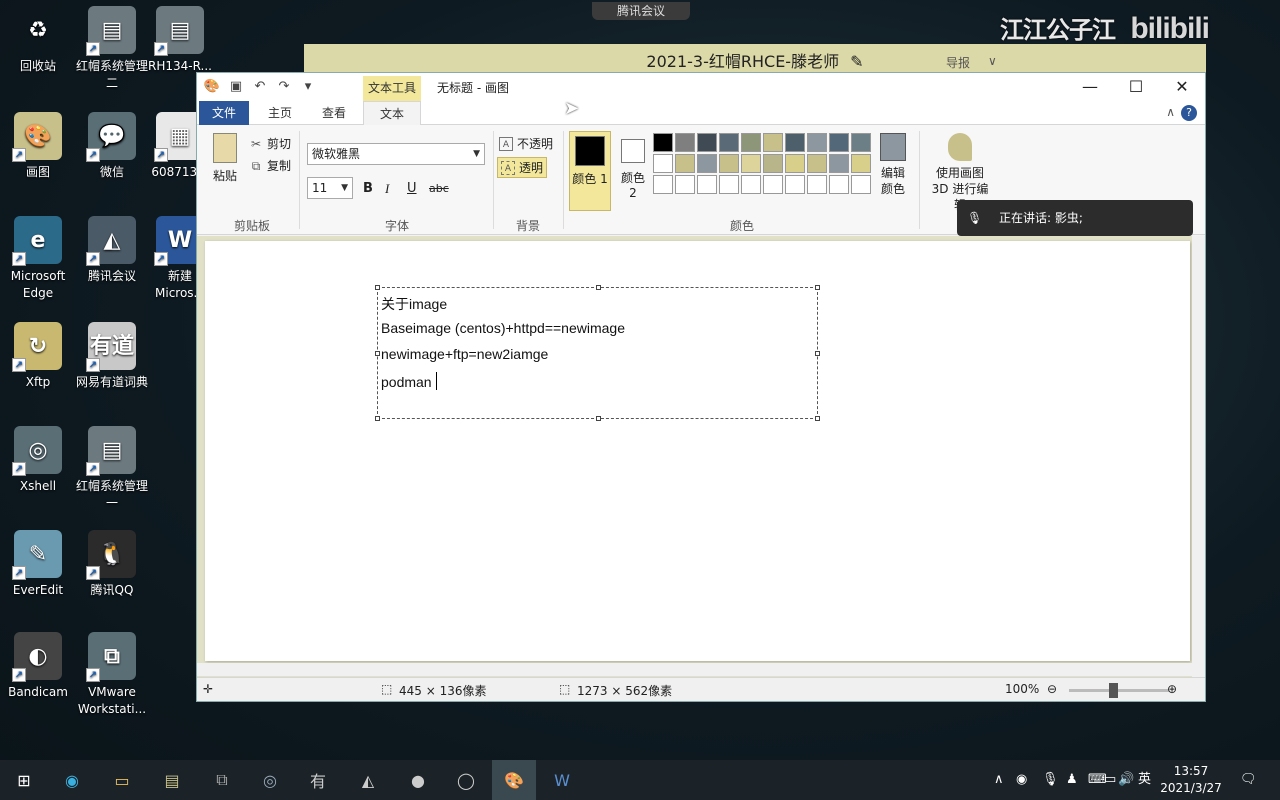  What do you see at coordinates (112, 250) in the screenshot?
I see `desktop-icon: ◭ ↗ 腾讯会议` at bounding box center [112, 250].